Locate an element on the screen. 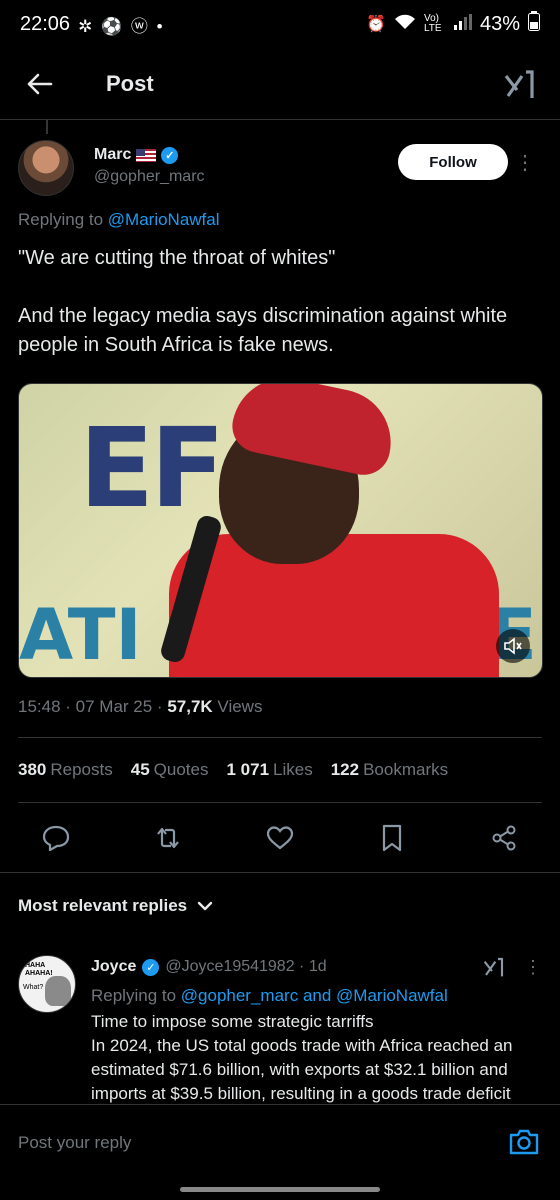 The image size is (560, 1200). signal-icon is located at coordinates (462, 24).